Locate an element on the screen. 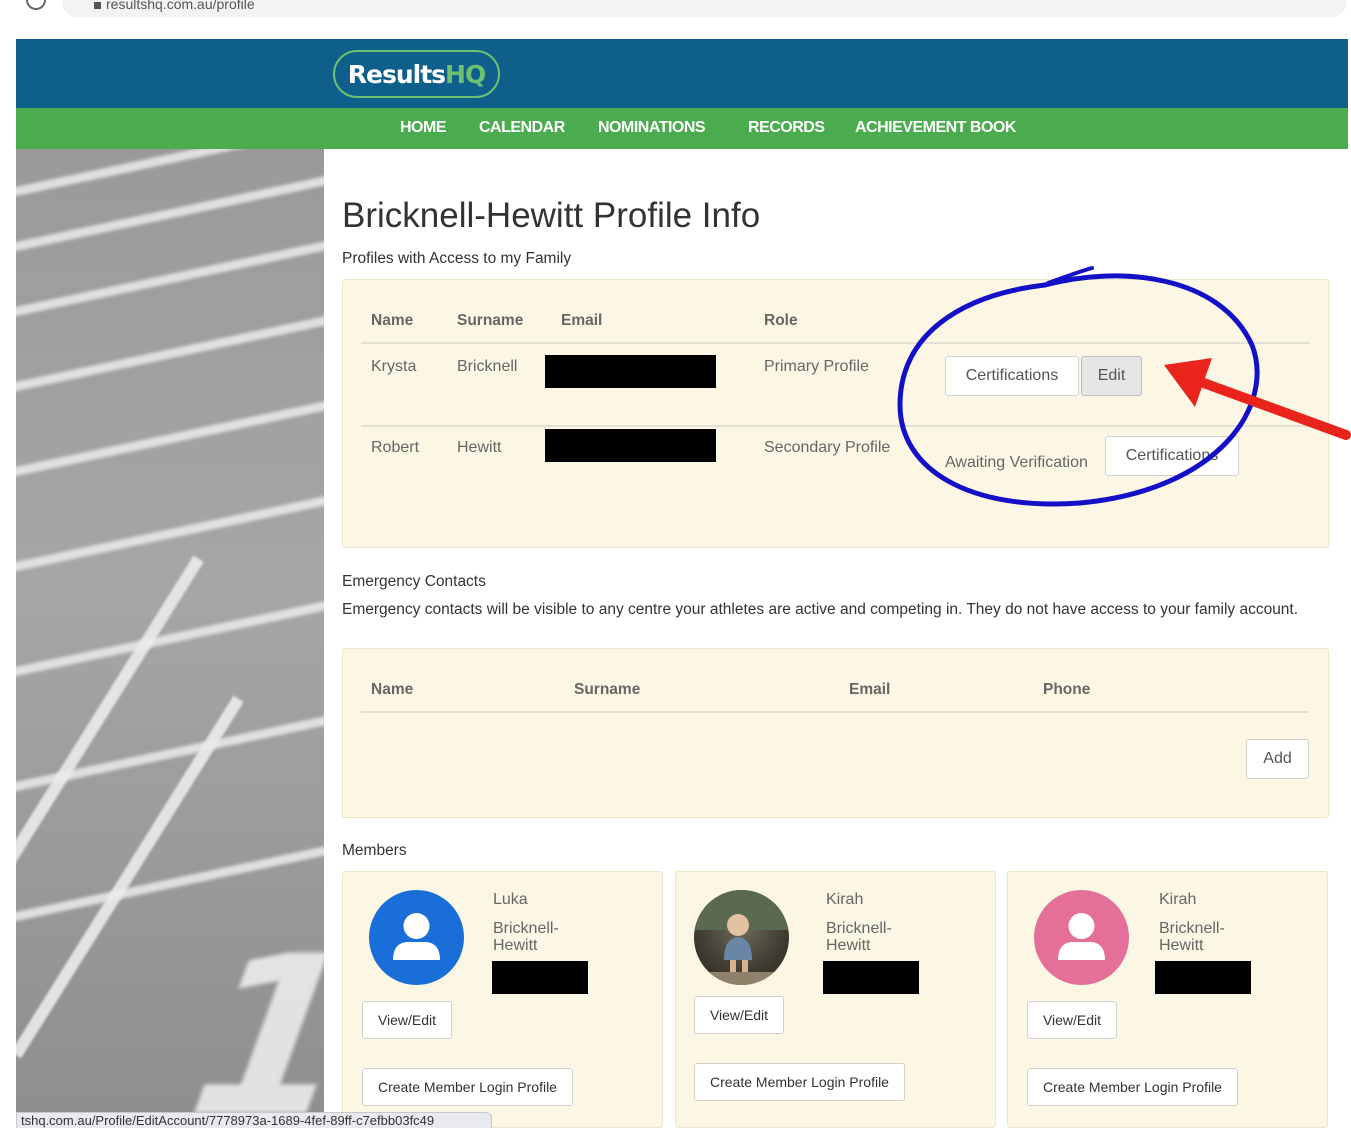 This screenshot has width=1351, height=1128. member-first-name: Luka is located at coordinates (510, 899).